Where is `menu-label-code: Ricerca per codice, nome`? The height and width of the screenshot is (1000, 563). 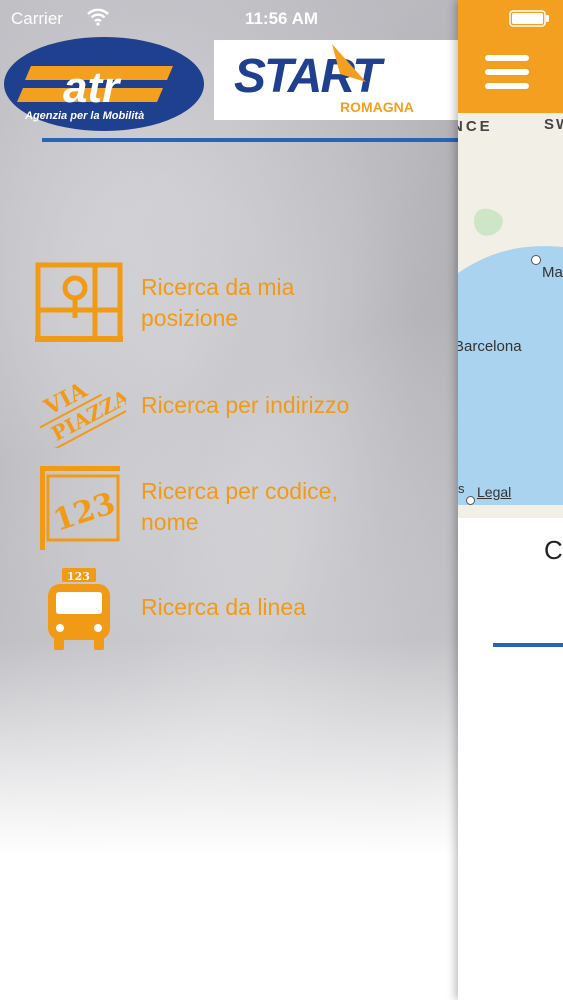
menu-label-code: Ricerca per codice, nome is located at coordinates (239, 506).